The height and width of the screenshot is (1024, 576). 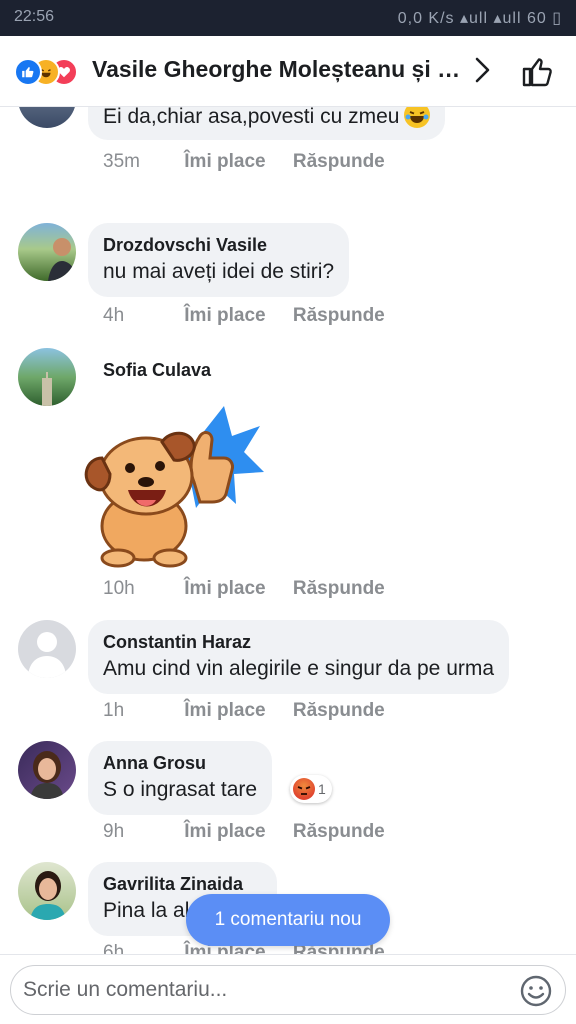 What do you see at coordinates (479, 18) in the screenshot?
I see `status-indicators: 0,0 K/s ▴ull ▴ull 60 ▯` at bounding box center [479, 18].